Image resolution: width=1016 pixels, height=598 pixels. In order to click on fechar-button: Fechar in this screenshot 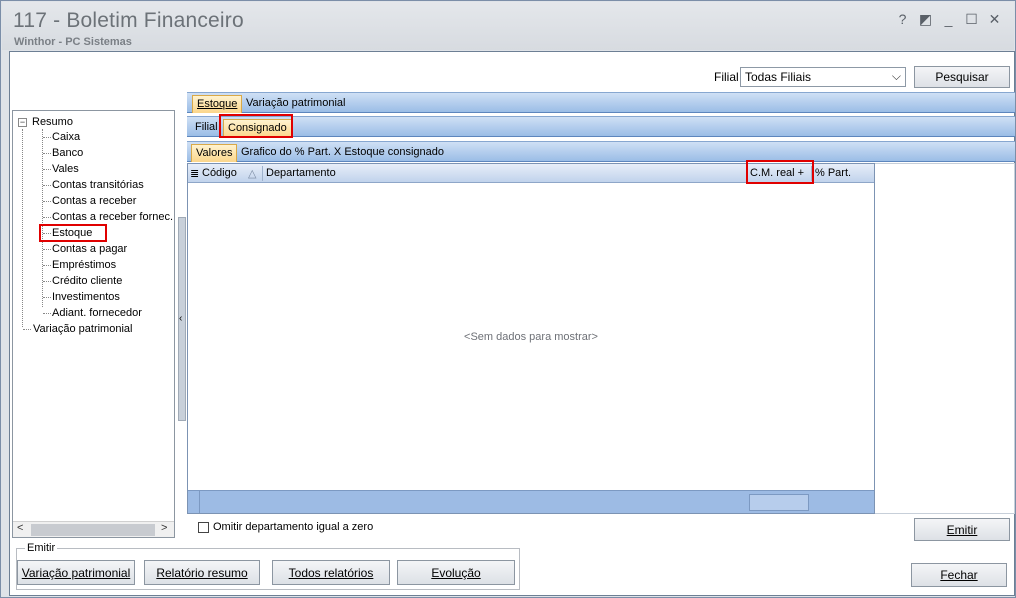, I will do `click(959, 575)`.